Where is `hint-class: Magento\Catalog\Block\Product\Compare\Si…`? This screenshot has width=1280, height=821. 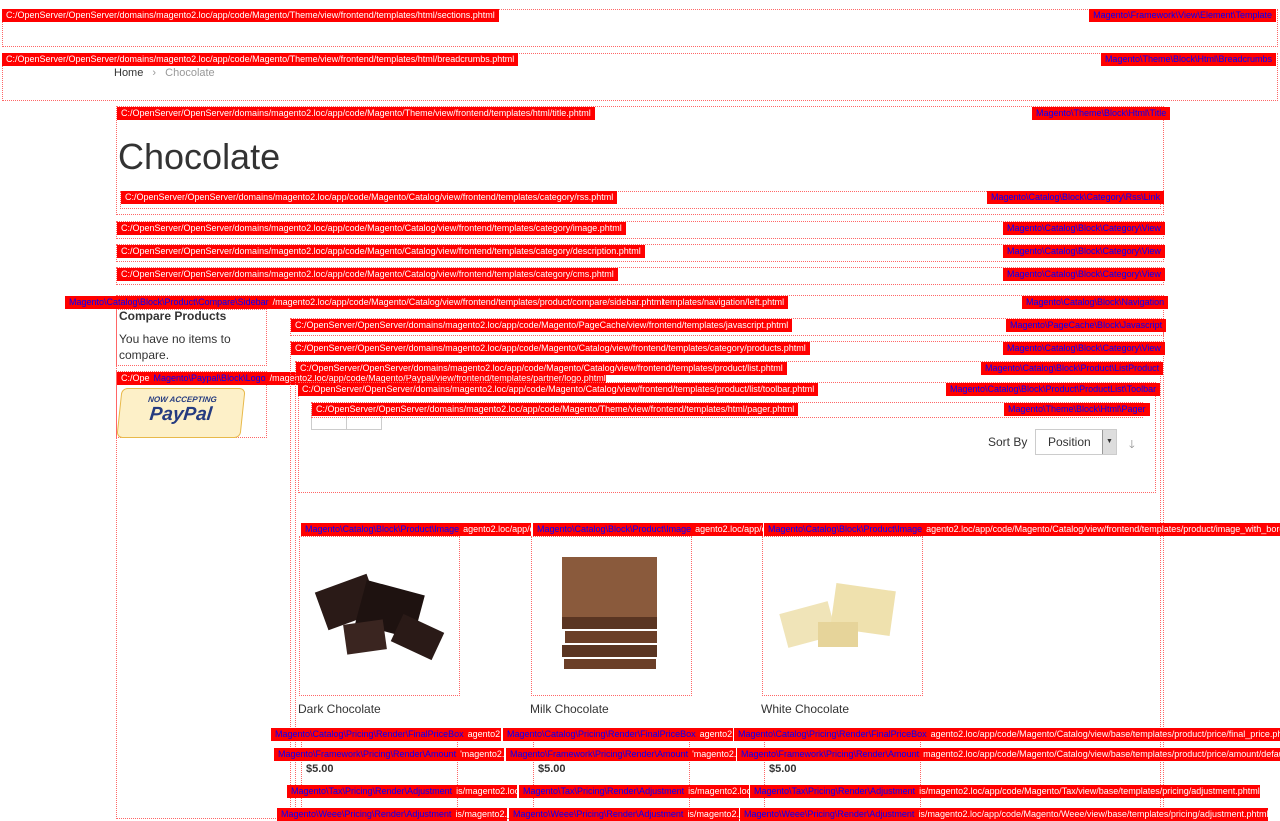
hint-class: Magento\Catalog\Block\Product\Compare\Si… is located at coordinates (169, 302).